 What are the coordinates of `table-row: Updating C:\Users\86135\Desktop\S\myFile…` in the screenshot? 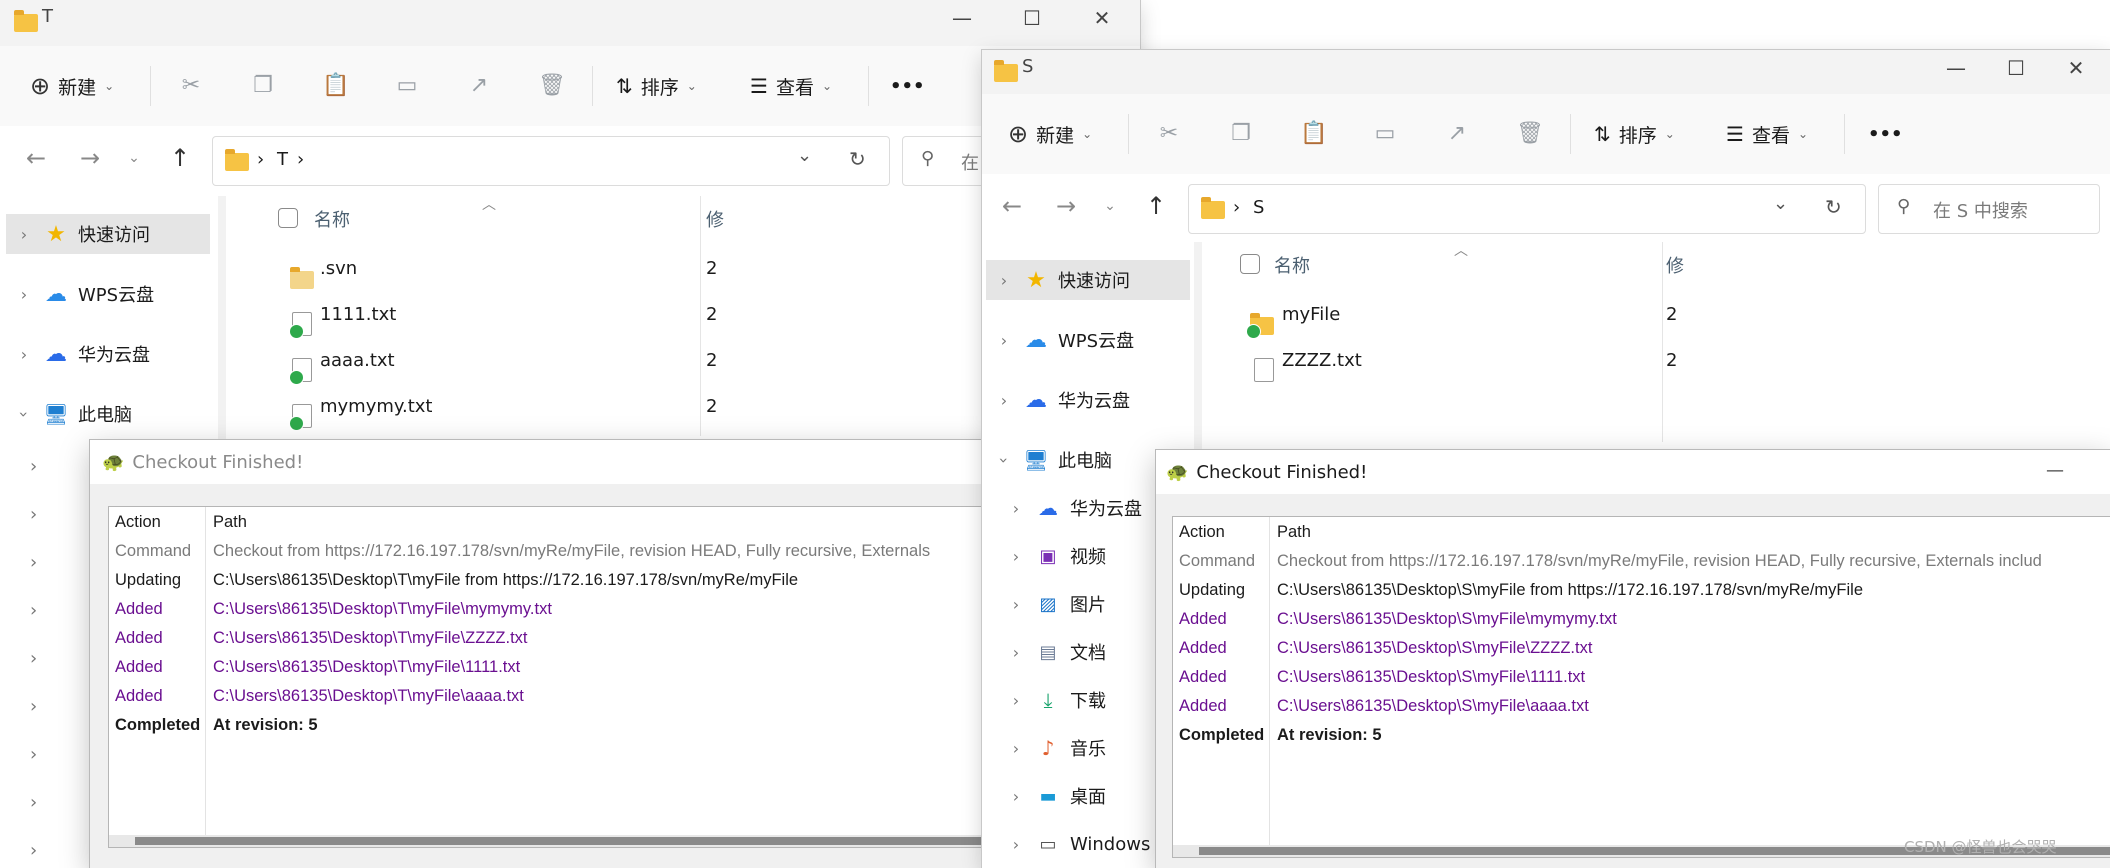 It's located at (1641, 590).